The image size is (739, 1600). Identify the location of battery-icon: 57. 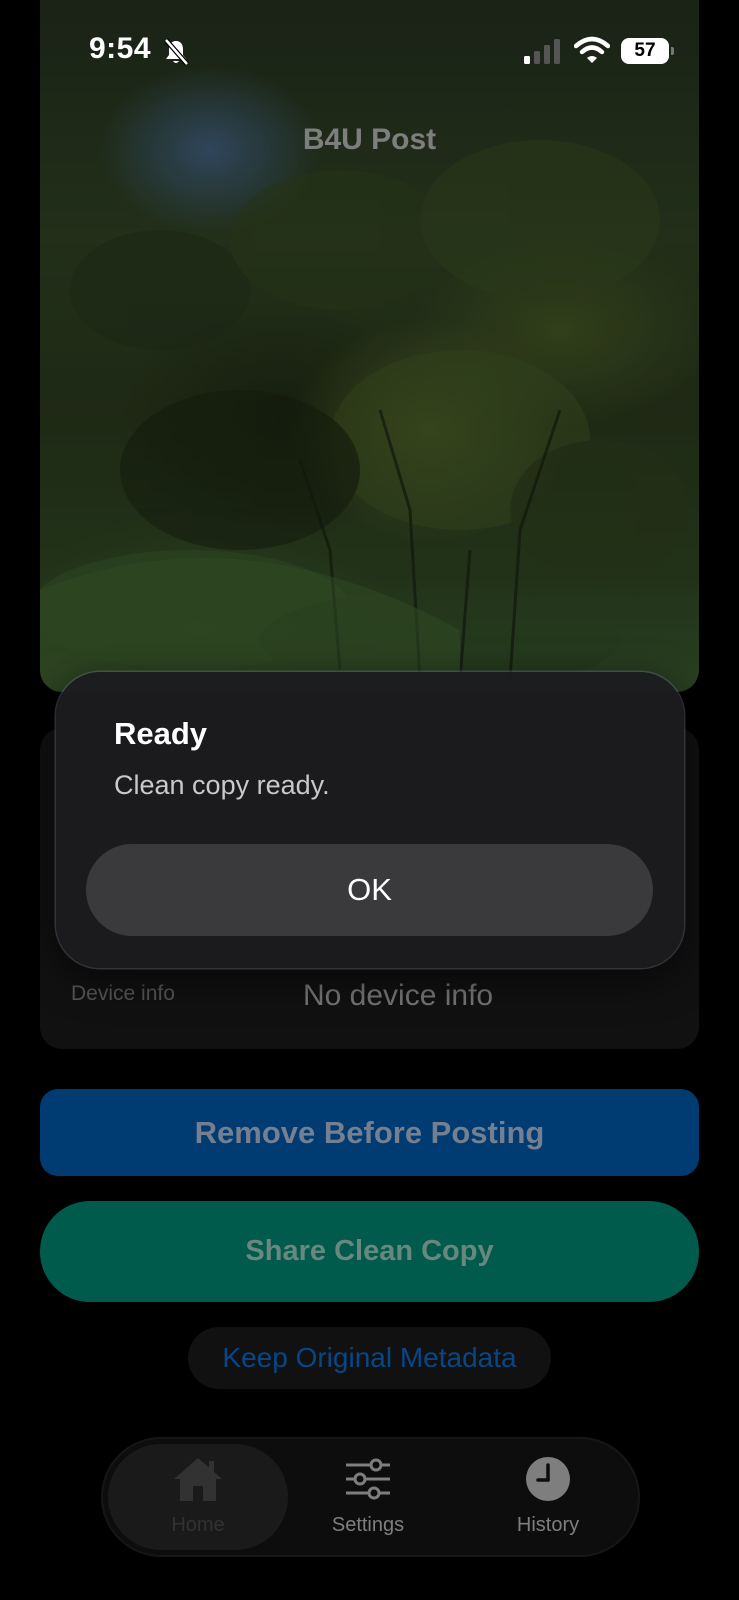
(647, 51).